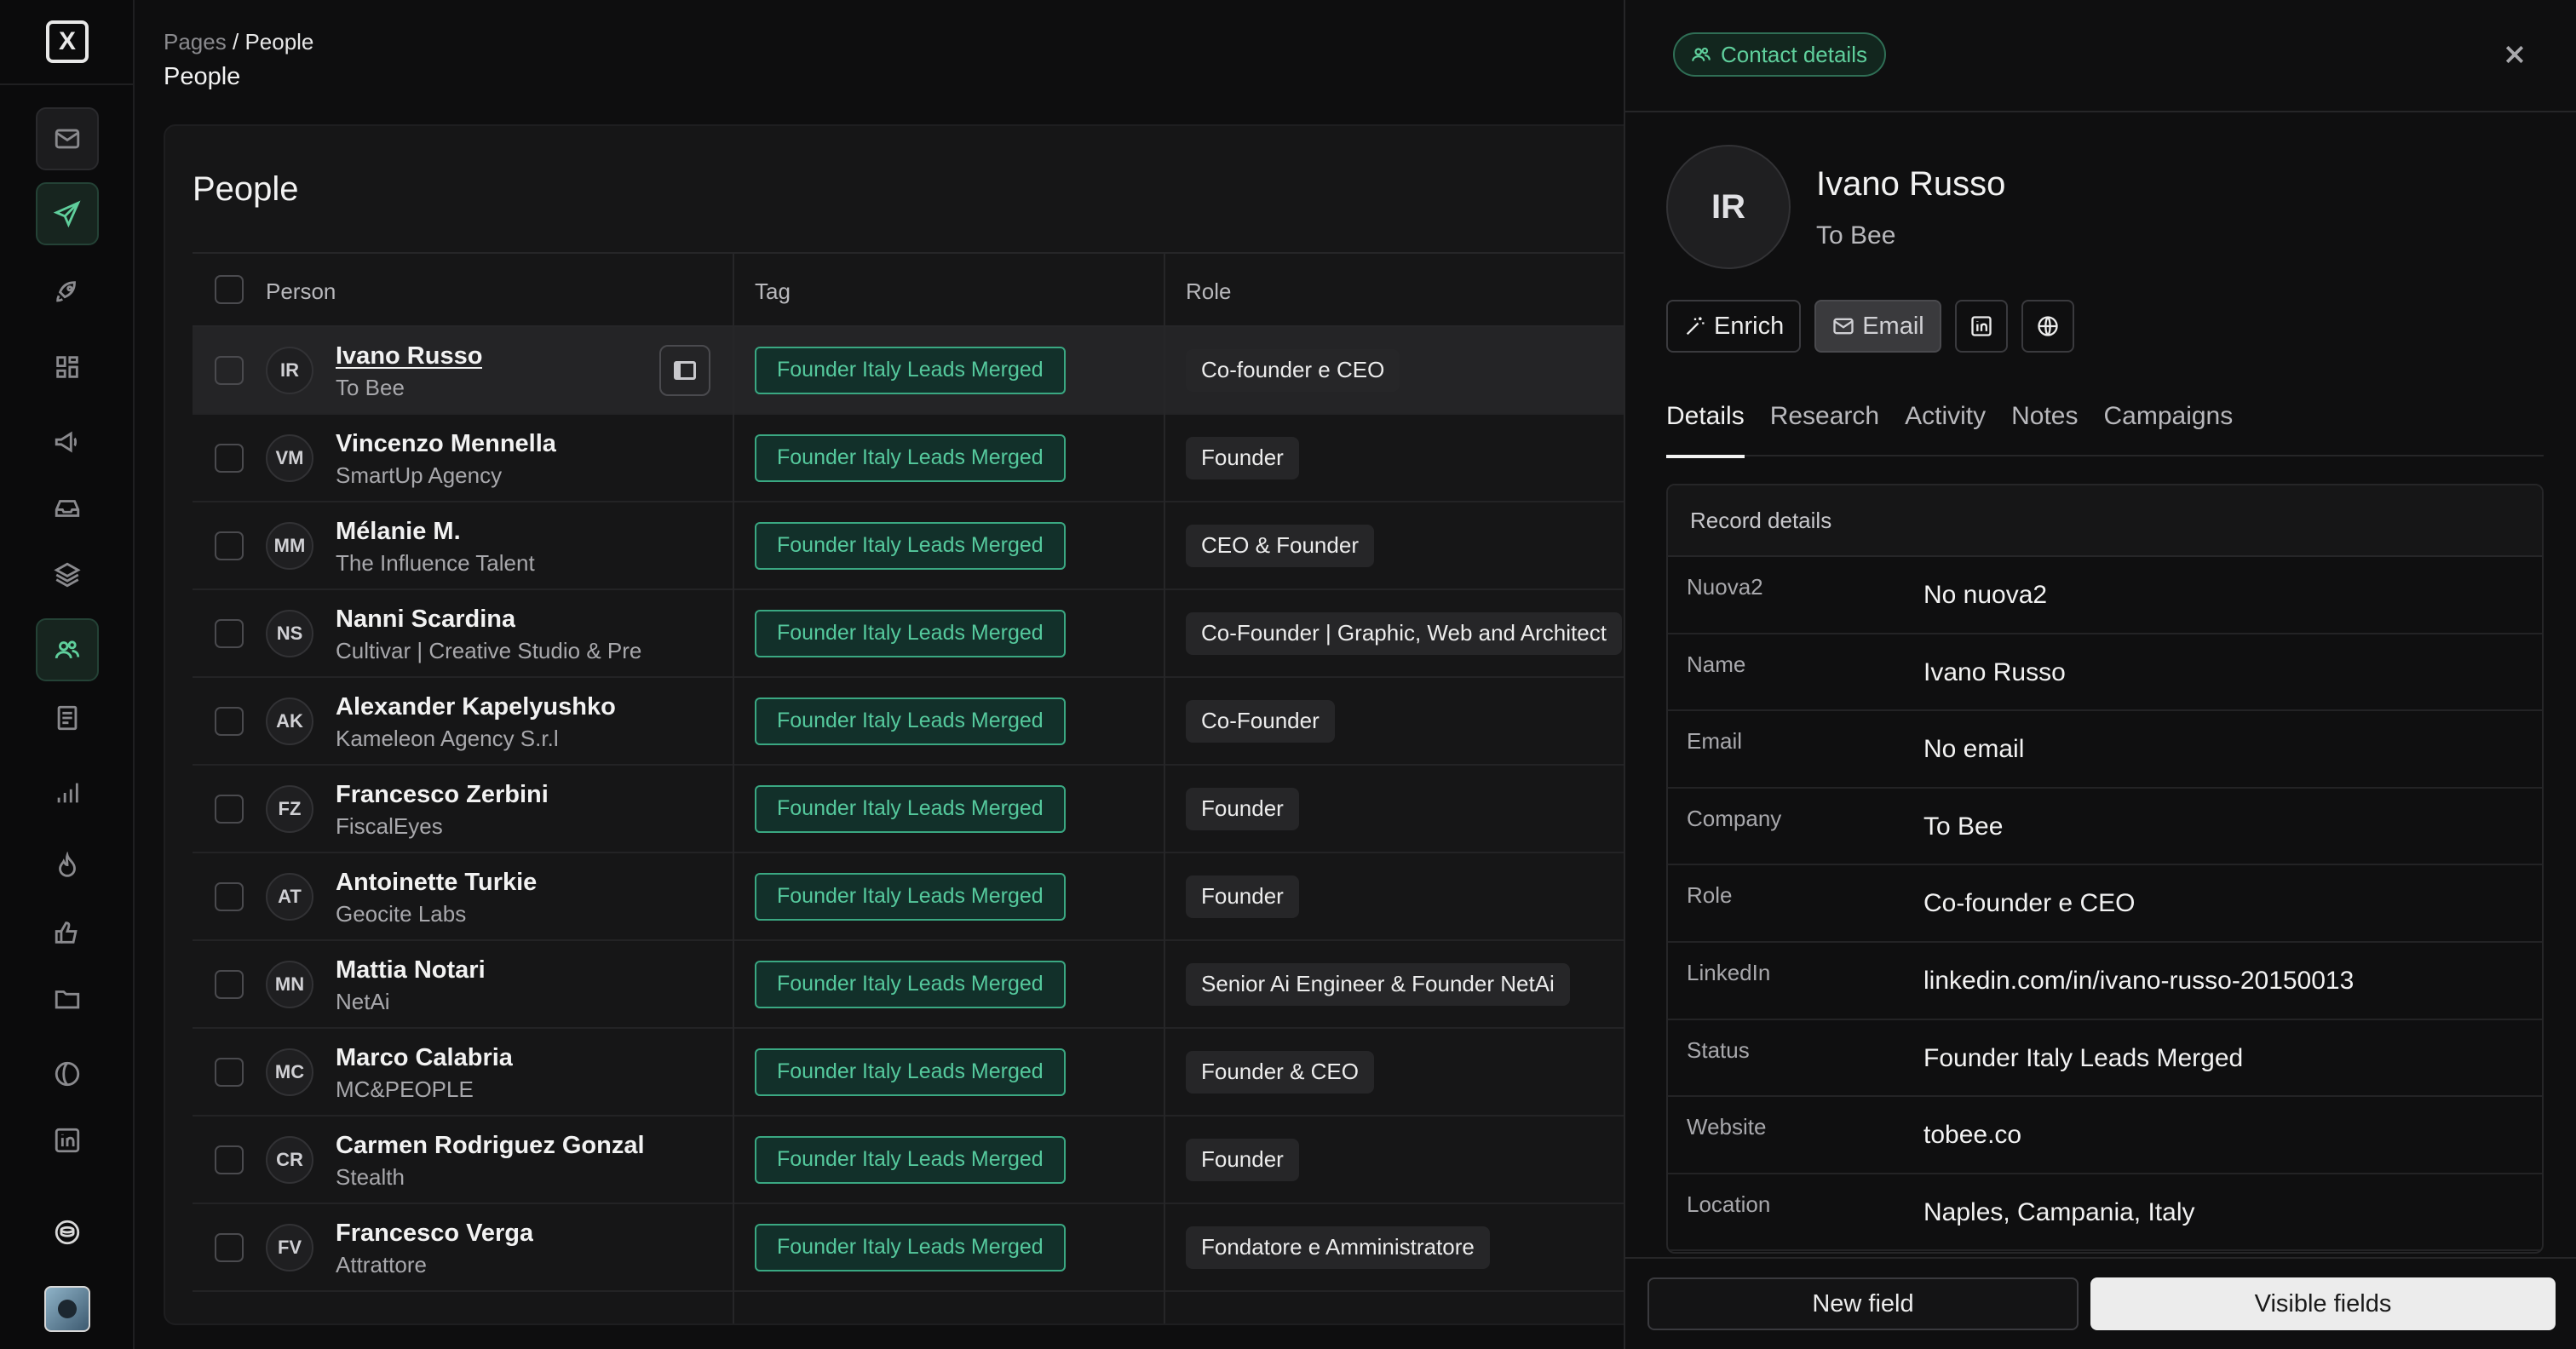 The width and height of the screenshot is (2576, 1349). What do you see at coordinates (67, 442) in the screenshot?
I see `sidebar-item-campaigns` at bounding box center [67, 442].